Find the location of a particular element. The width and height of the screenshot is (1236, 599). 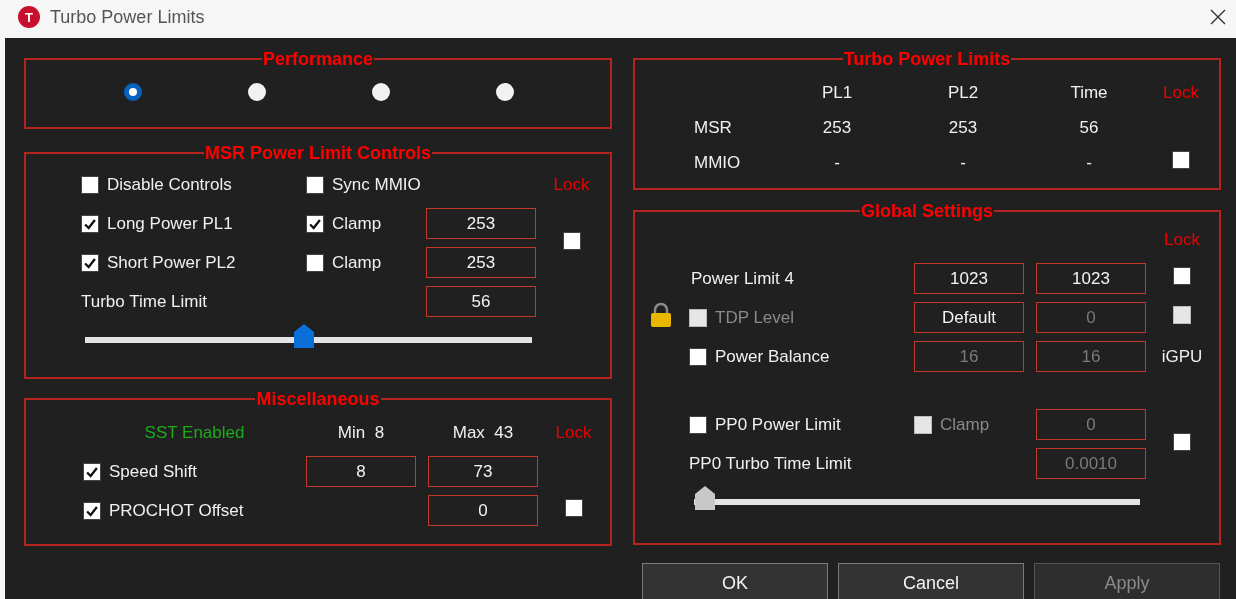

checkbox-label: Disable Controls is located at coordinates (169, 184).